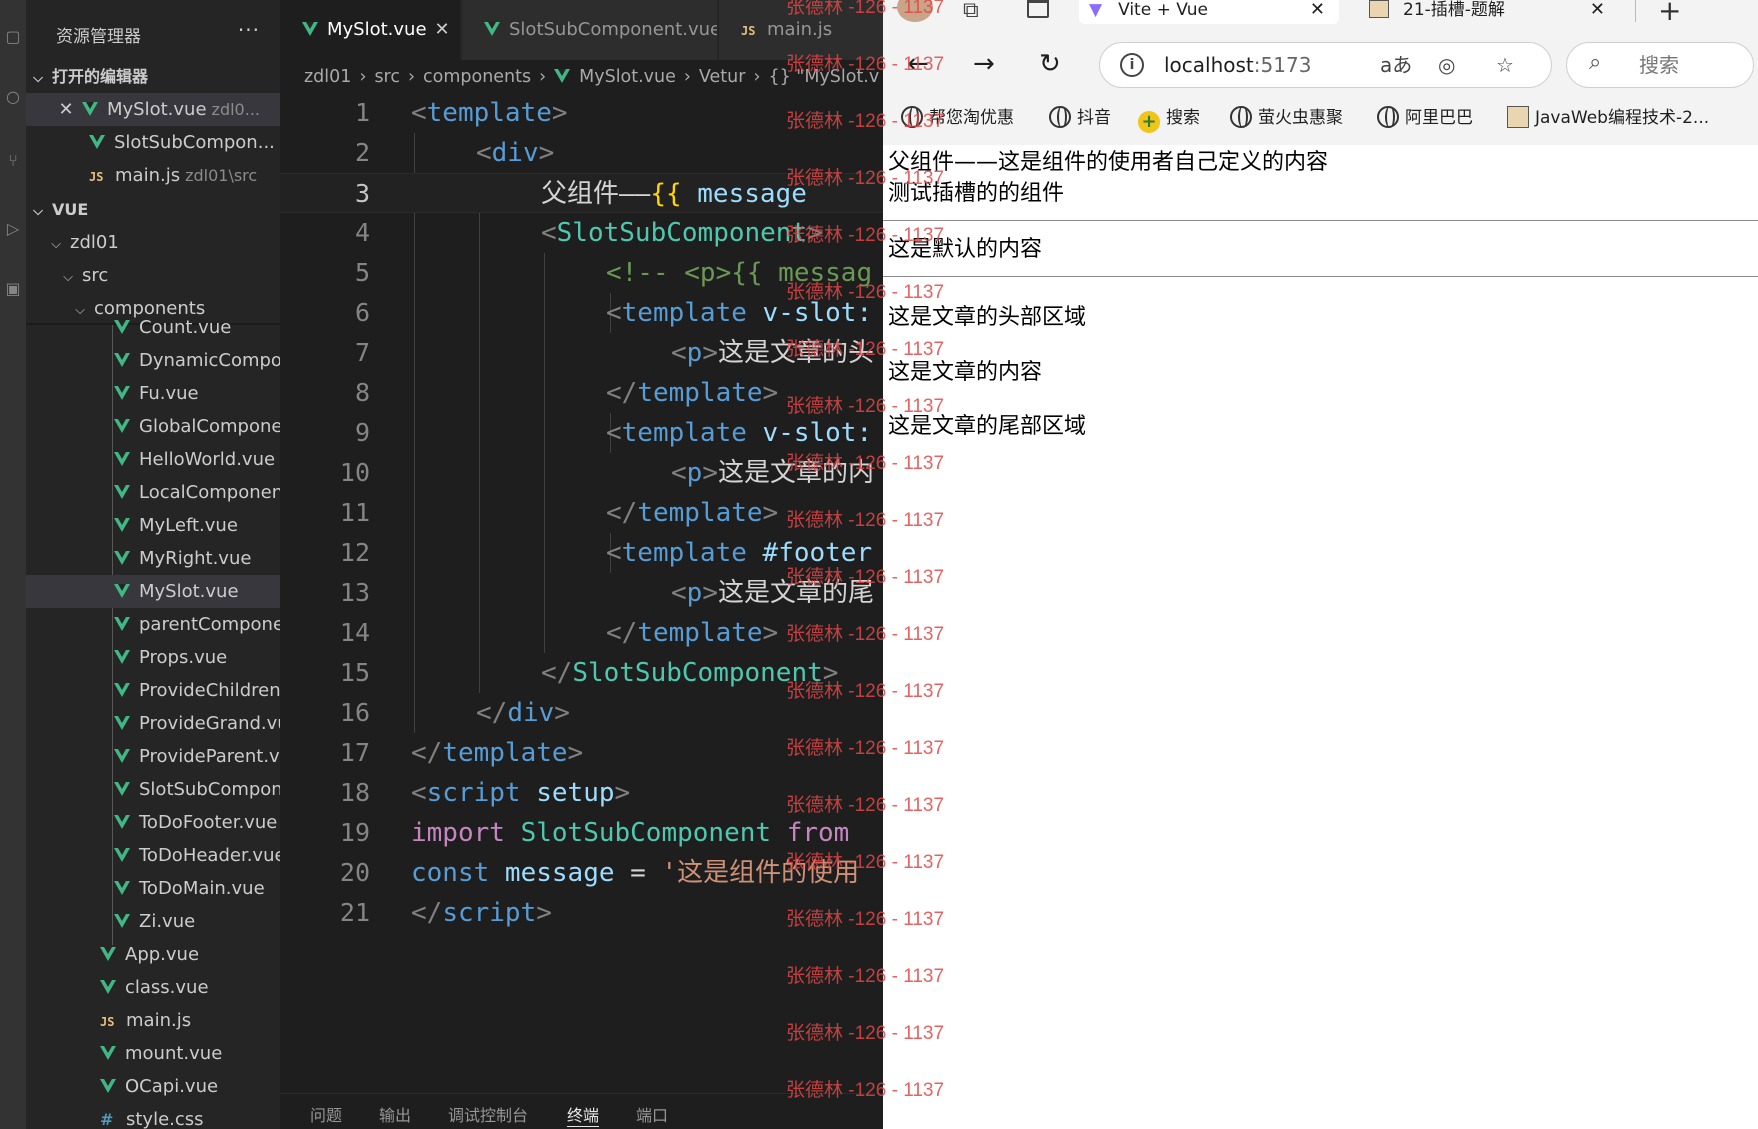  I want to click on breadcrumb-item: components, so click(477, 77).